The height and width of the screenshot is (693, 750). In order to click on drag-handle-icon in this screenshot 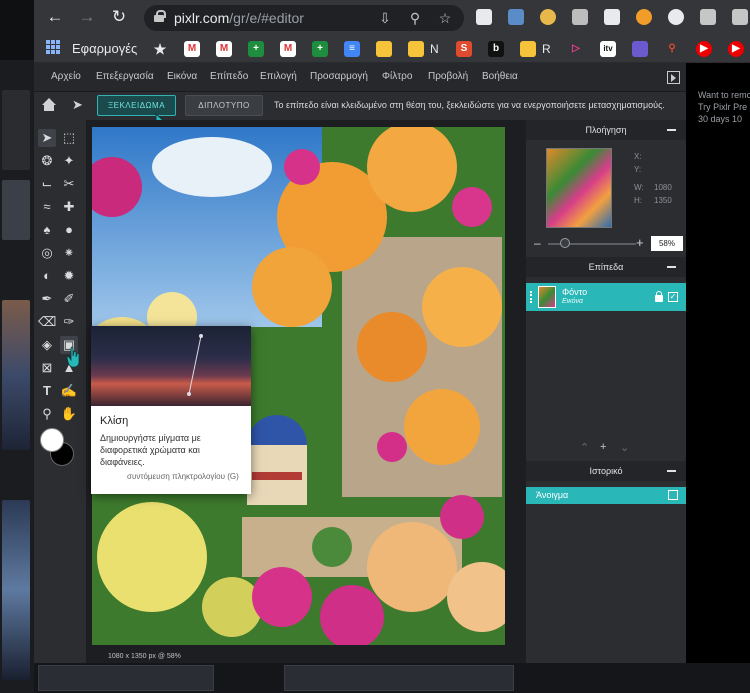, I will do `click(531, 297)`.